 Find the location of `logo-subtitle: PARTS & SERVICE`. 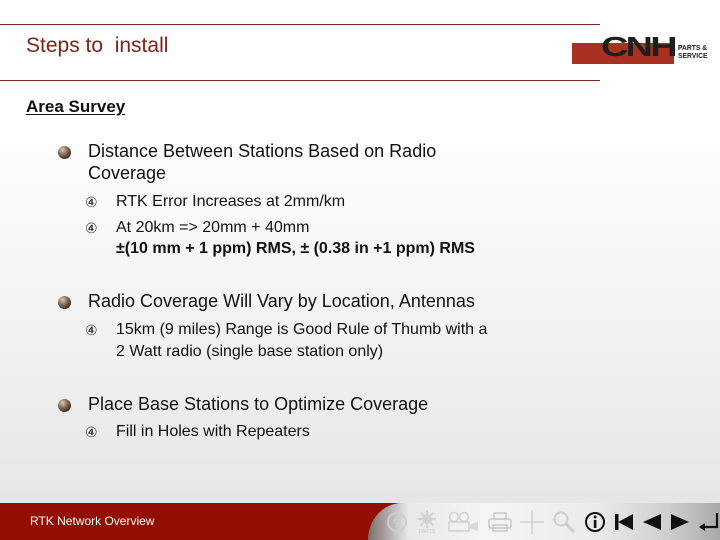

logo-subtitle: PARTS & SERVICE is located at coordinates (693, 52).